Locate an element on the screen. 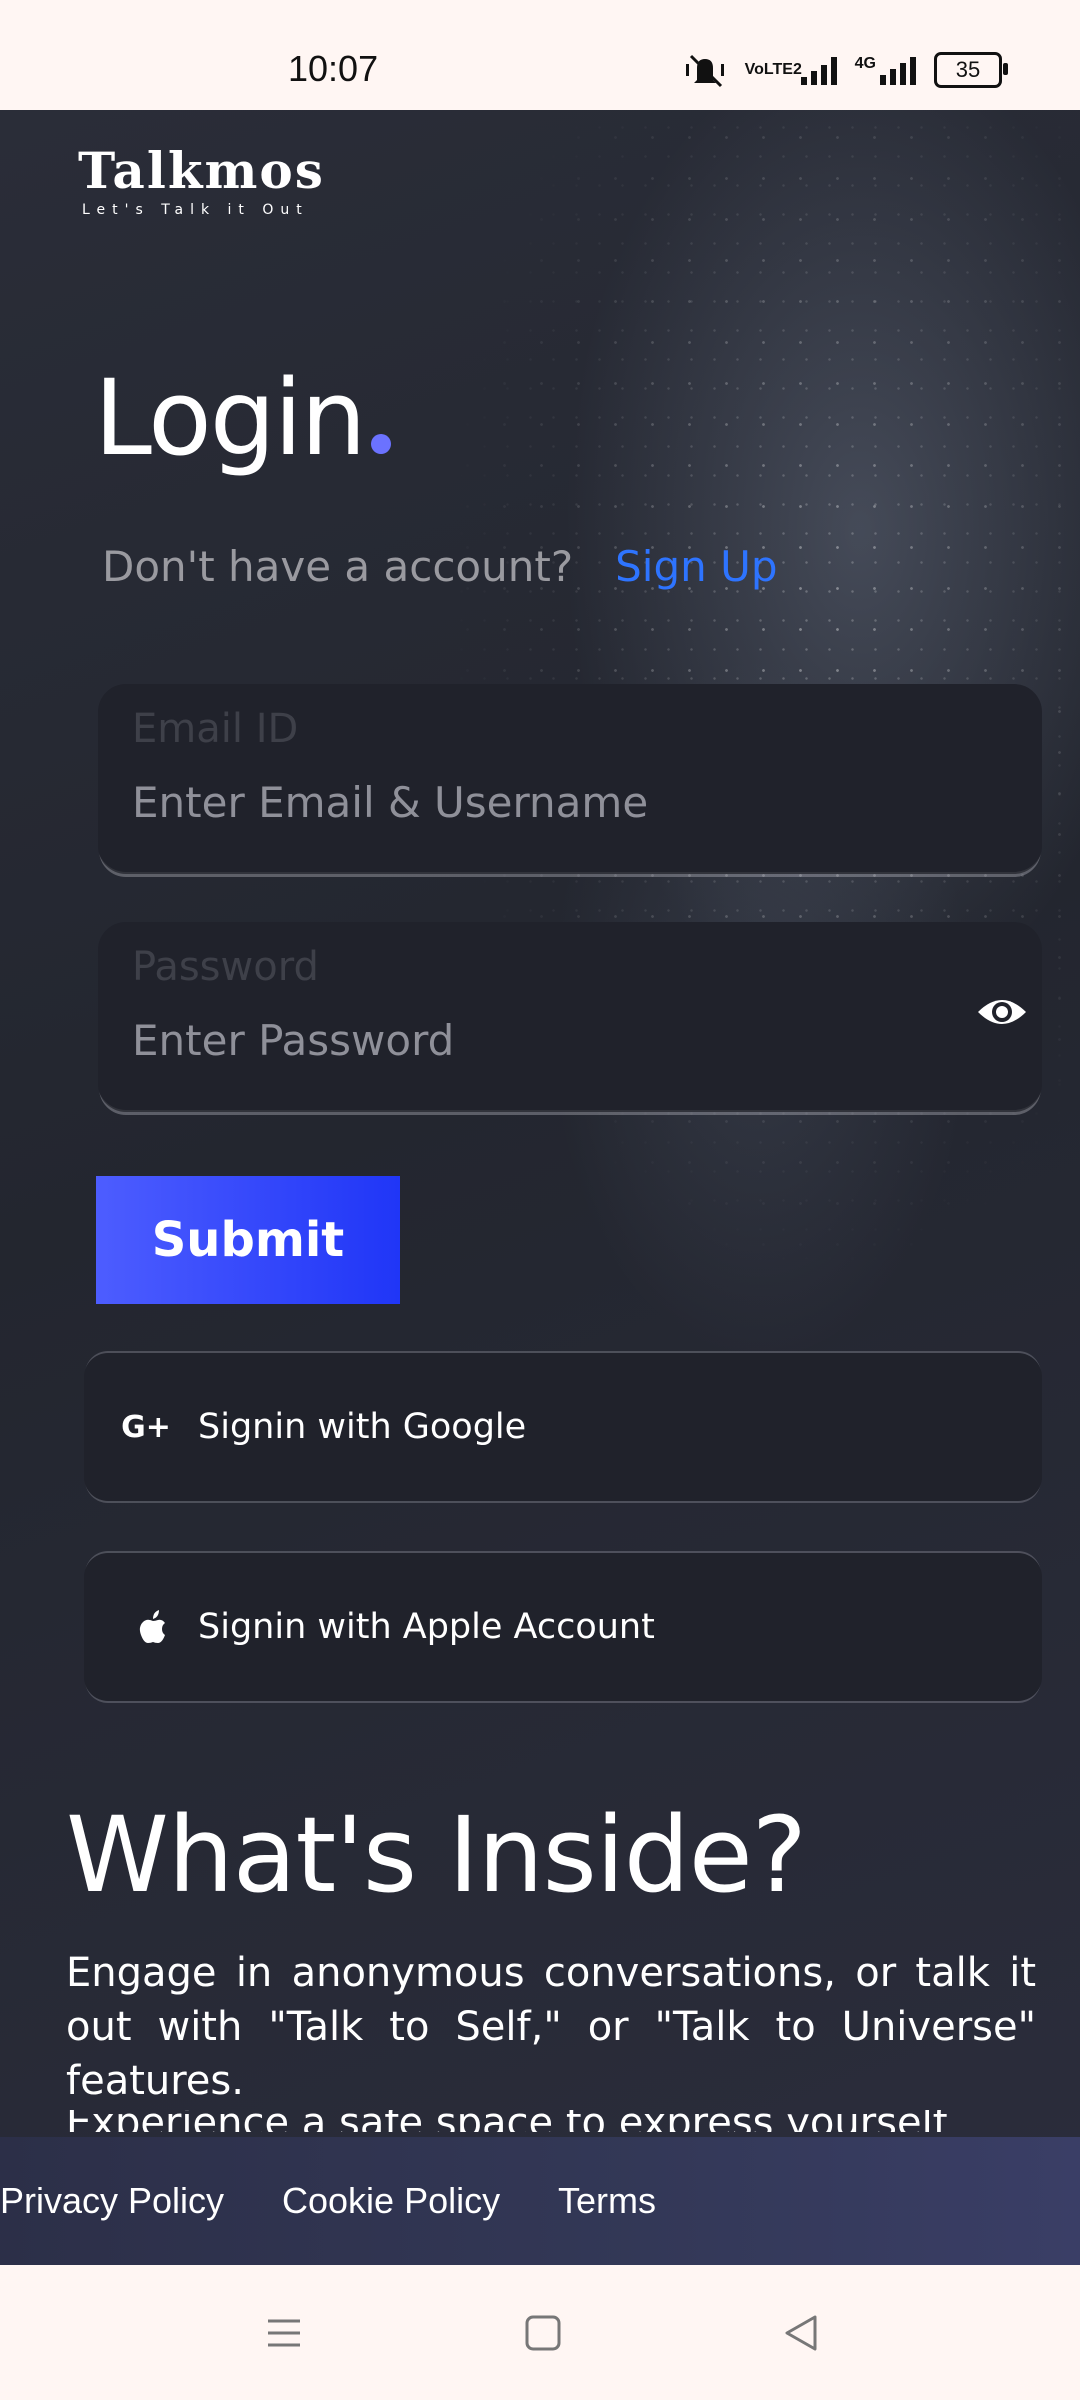 The width and height of the screenshot is (1080, 2400). brand-tagline: Let's Talk it Out is located at coordinates (195, 210).